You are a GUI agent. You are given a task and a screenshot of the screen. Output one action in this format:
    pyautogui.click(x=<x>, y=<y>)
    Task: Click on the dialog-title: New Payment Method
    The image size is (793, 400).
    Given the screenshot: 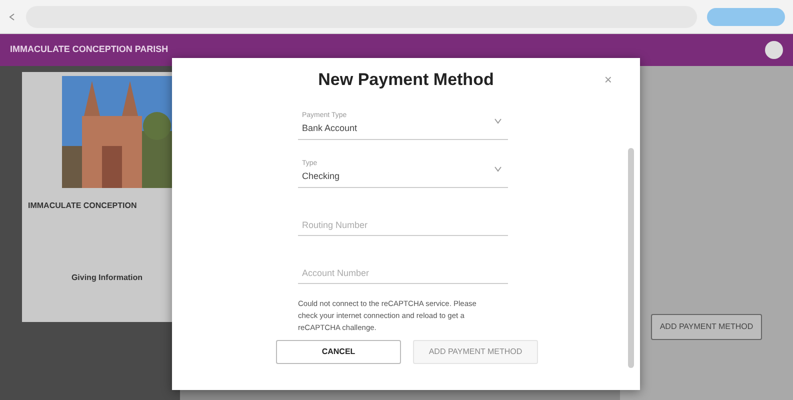 What is the action you would take?
    pyautogui.click(x=406, y=80)
    